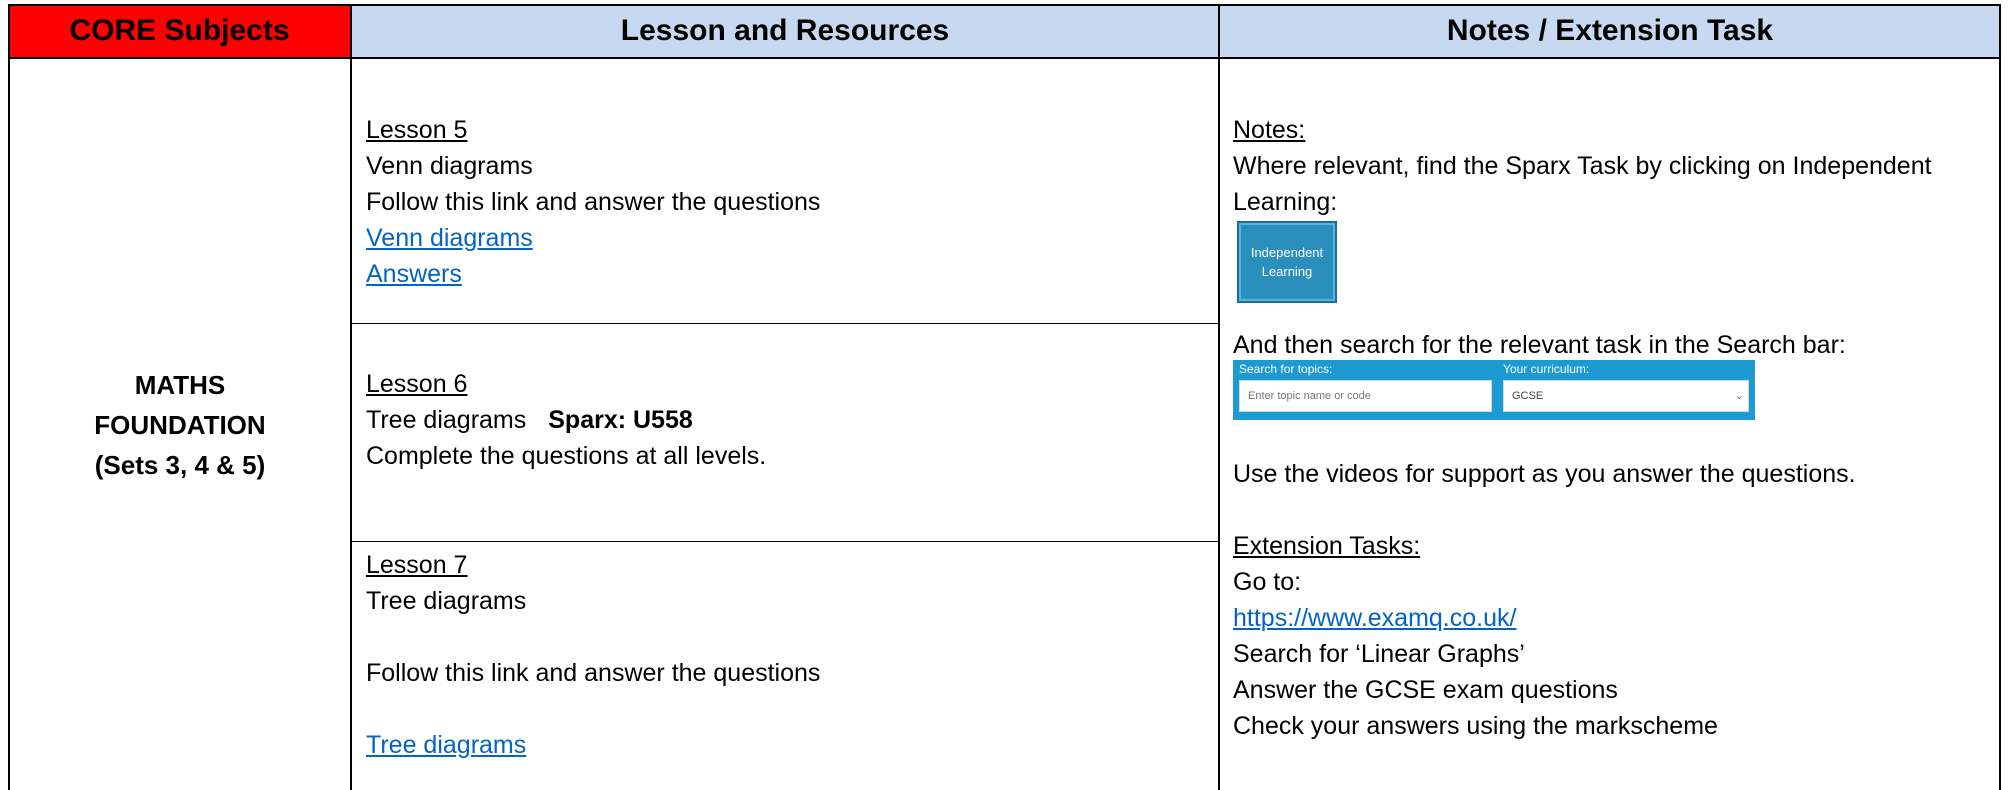 Image resolution: width=2011 pixels, height=790 pixels. I want to click on lesson-6-title: Lesson 6, so click(417, 384).